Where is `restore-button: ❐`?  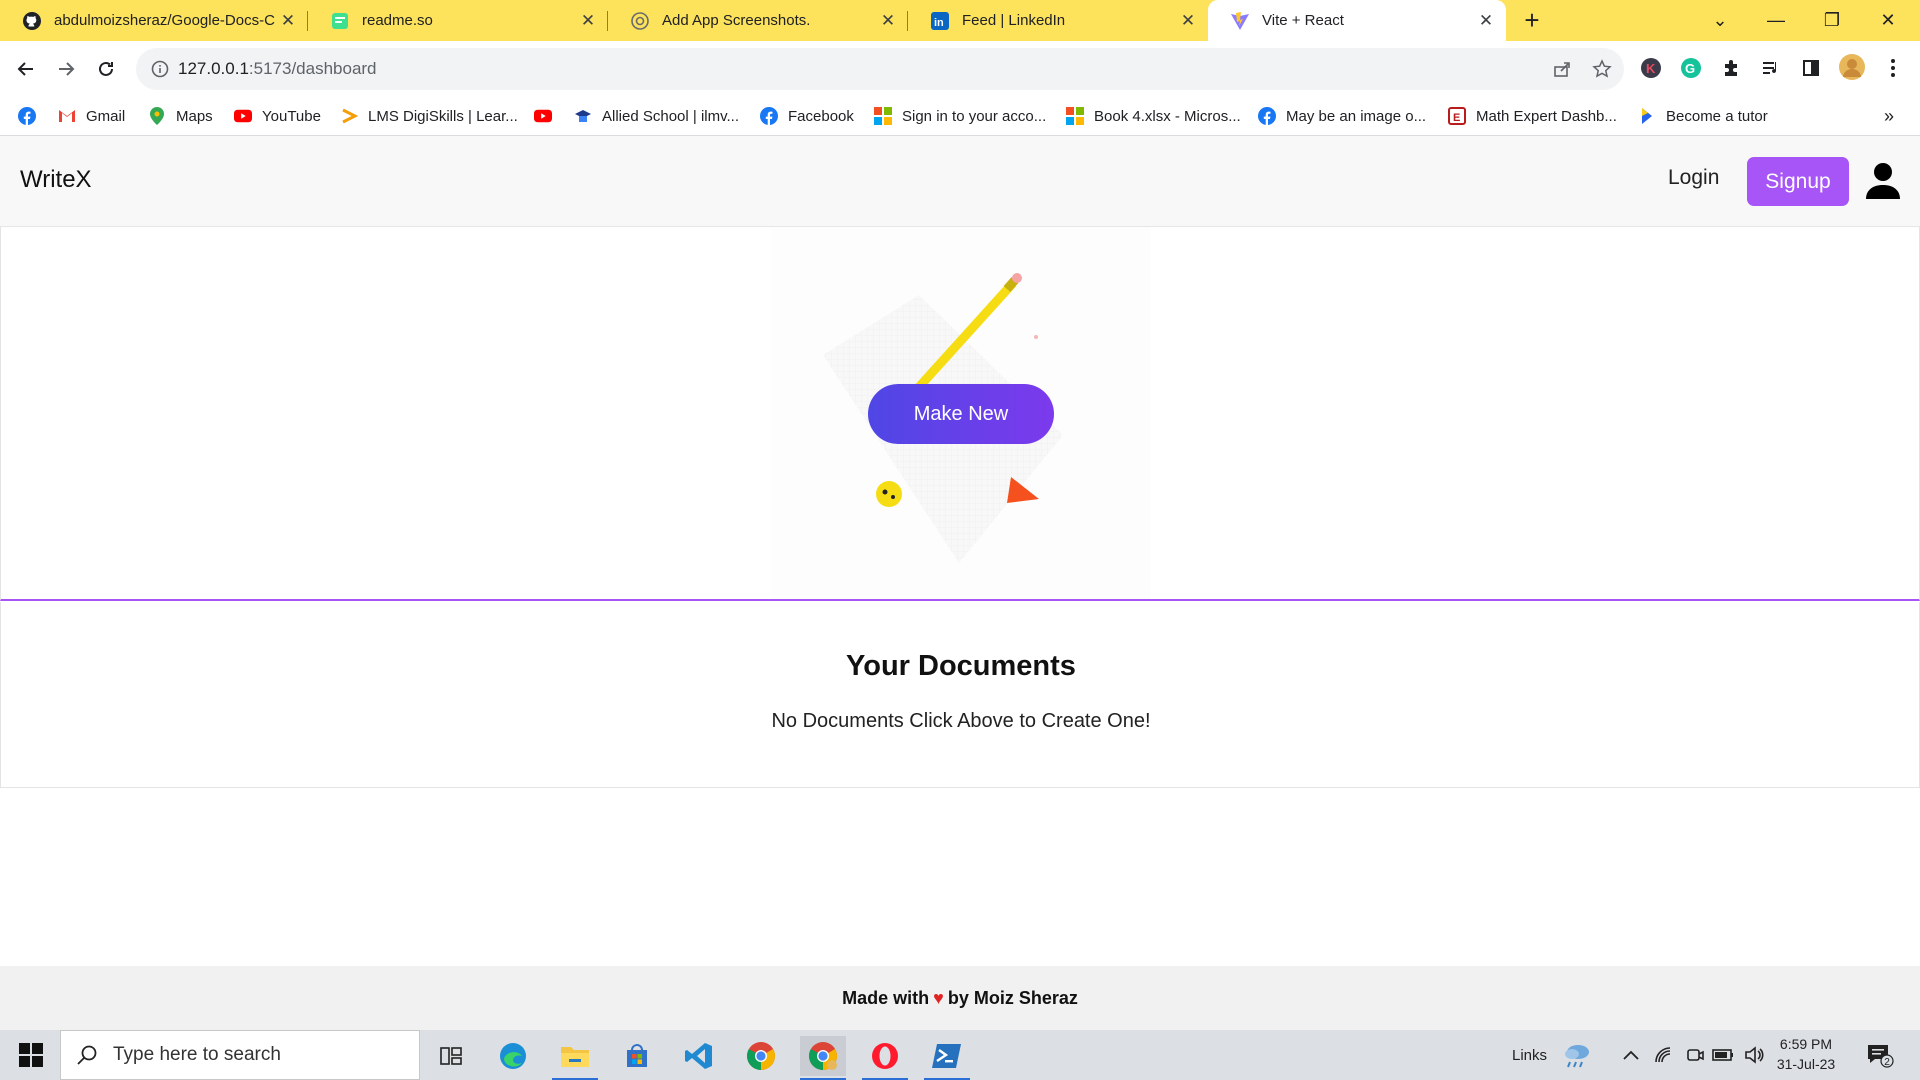 restore-button: ❐ is located at coordinates (1832, 20).